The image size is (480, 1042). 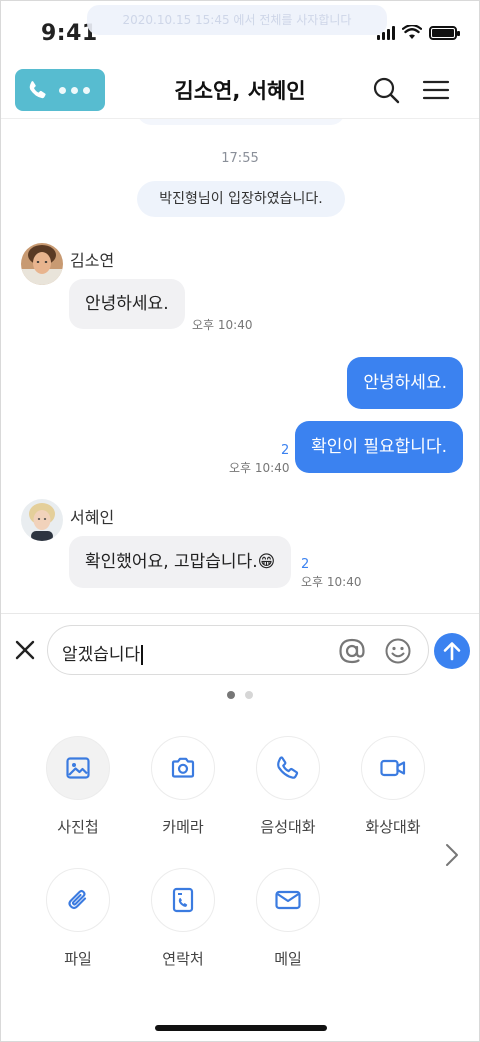 I want to click on attach-label: 사진첩, so click(x=78, y=827).